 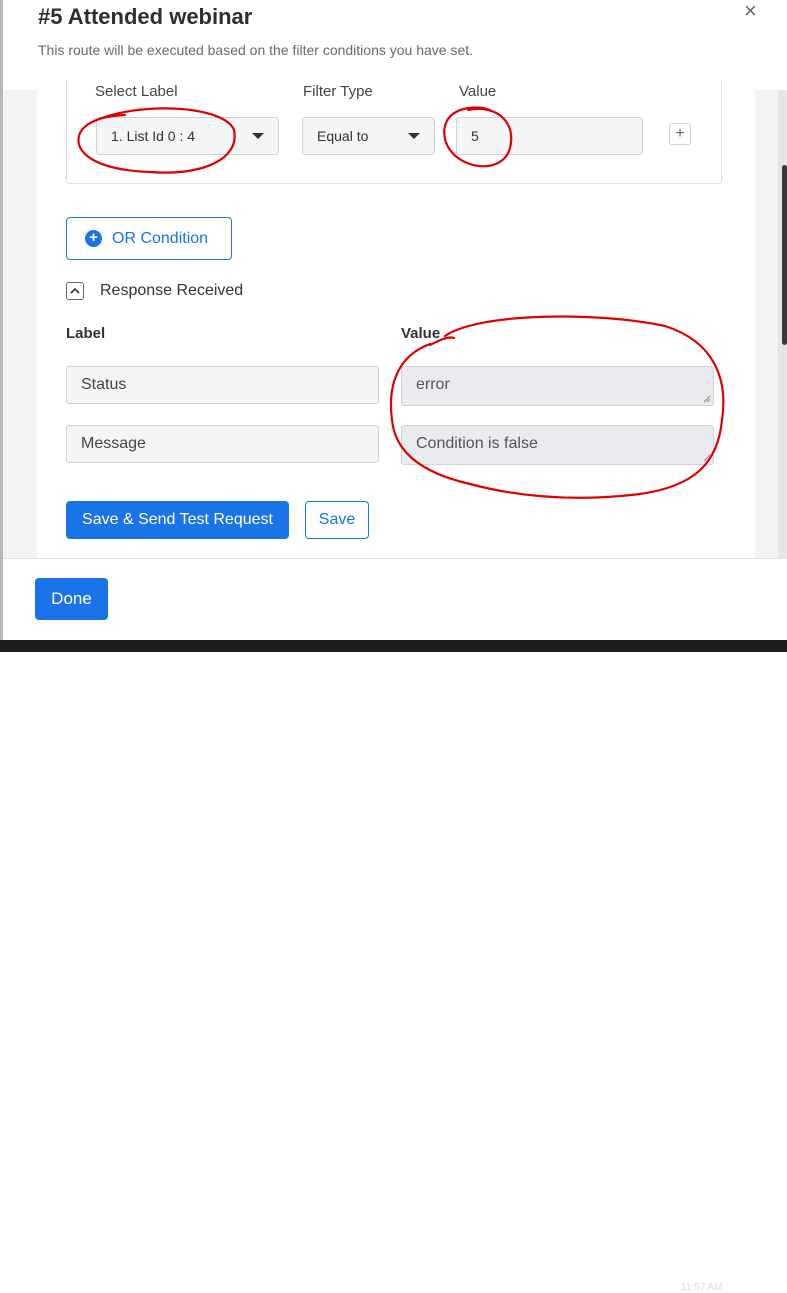 What do you see at coordinates (750, 12) in the screenshot?
I see `close-icon: ×` at bounding box center [750, 12].